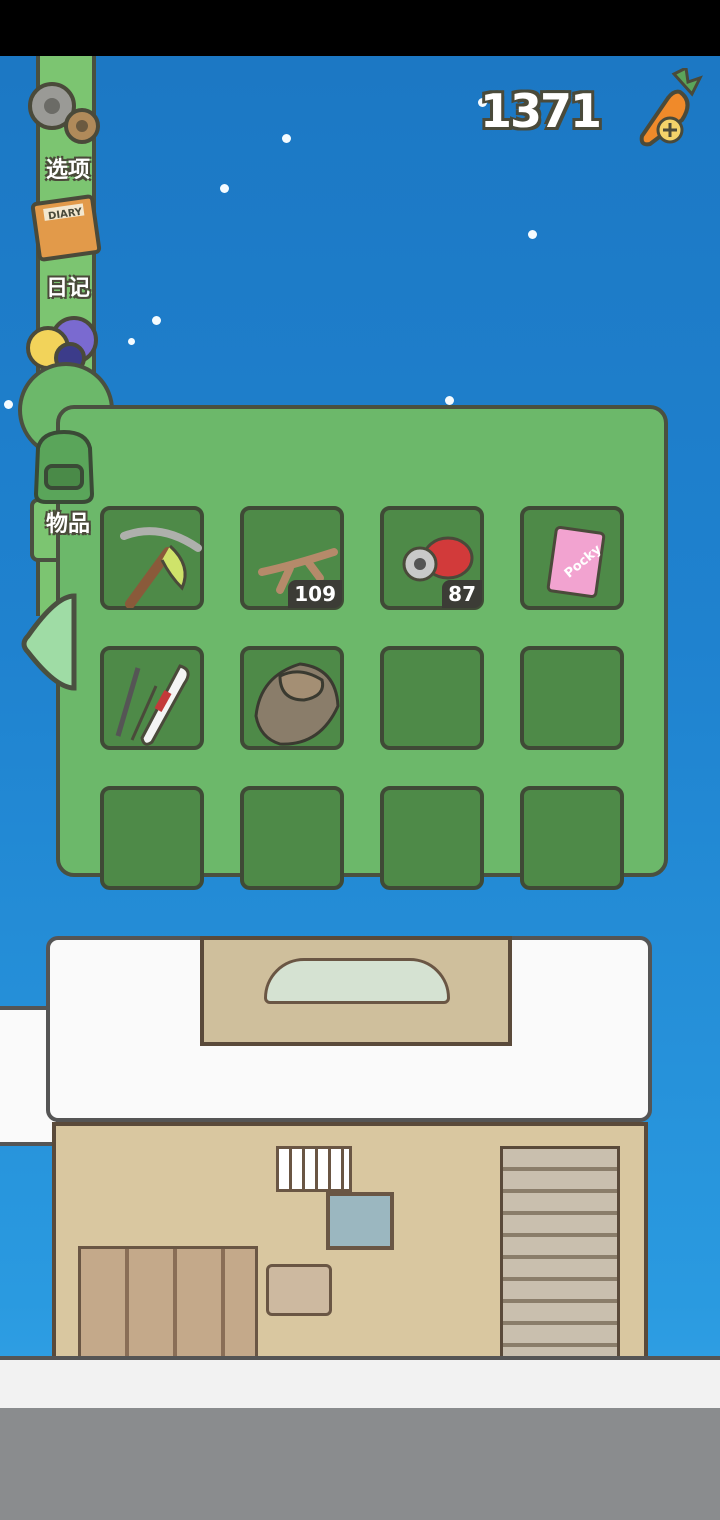 The image size is (720, 1520). I want to click on carrot-plus-icon, so click(670, 110).